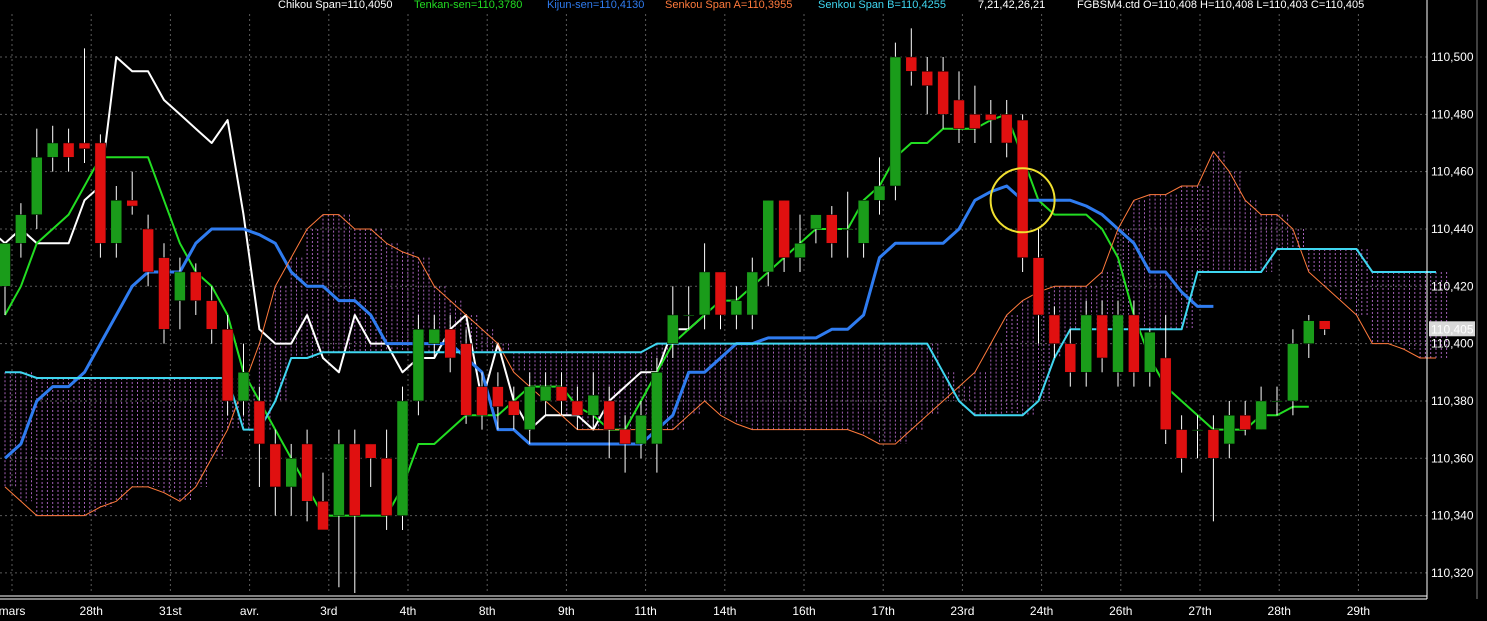 Image resolution: width=1487 pixels, height=621 pixels. Describe the element at coordinates (335, 5) in the screenshot. I see `legend-chikou: Chikou Span=110,4050` at that location.